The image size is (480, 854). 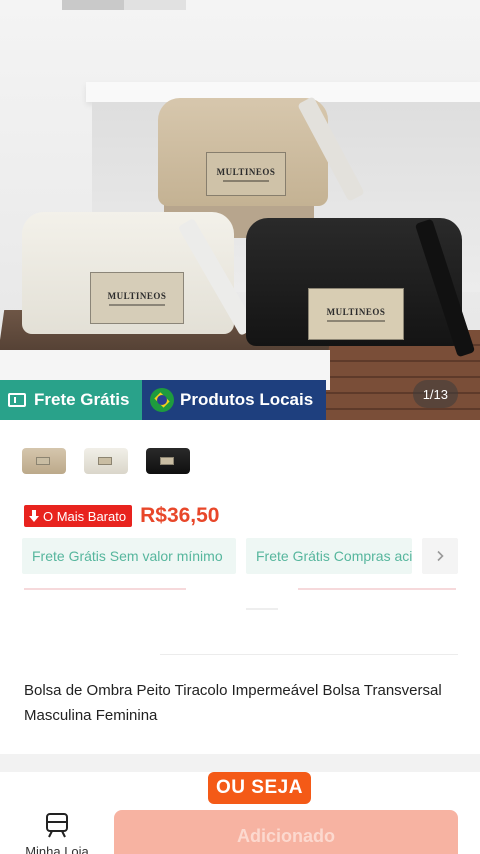 I want to click on white-bag-thumbnail, so click(x=106, y=461).